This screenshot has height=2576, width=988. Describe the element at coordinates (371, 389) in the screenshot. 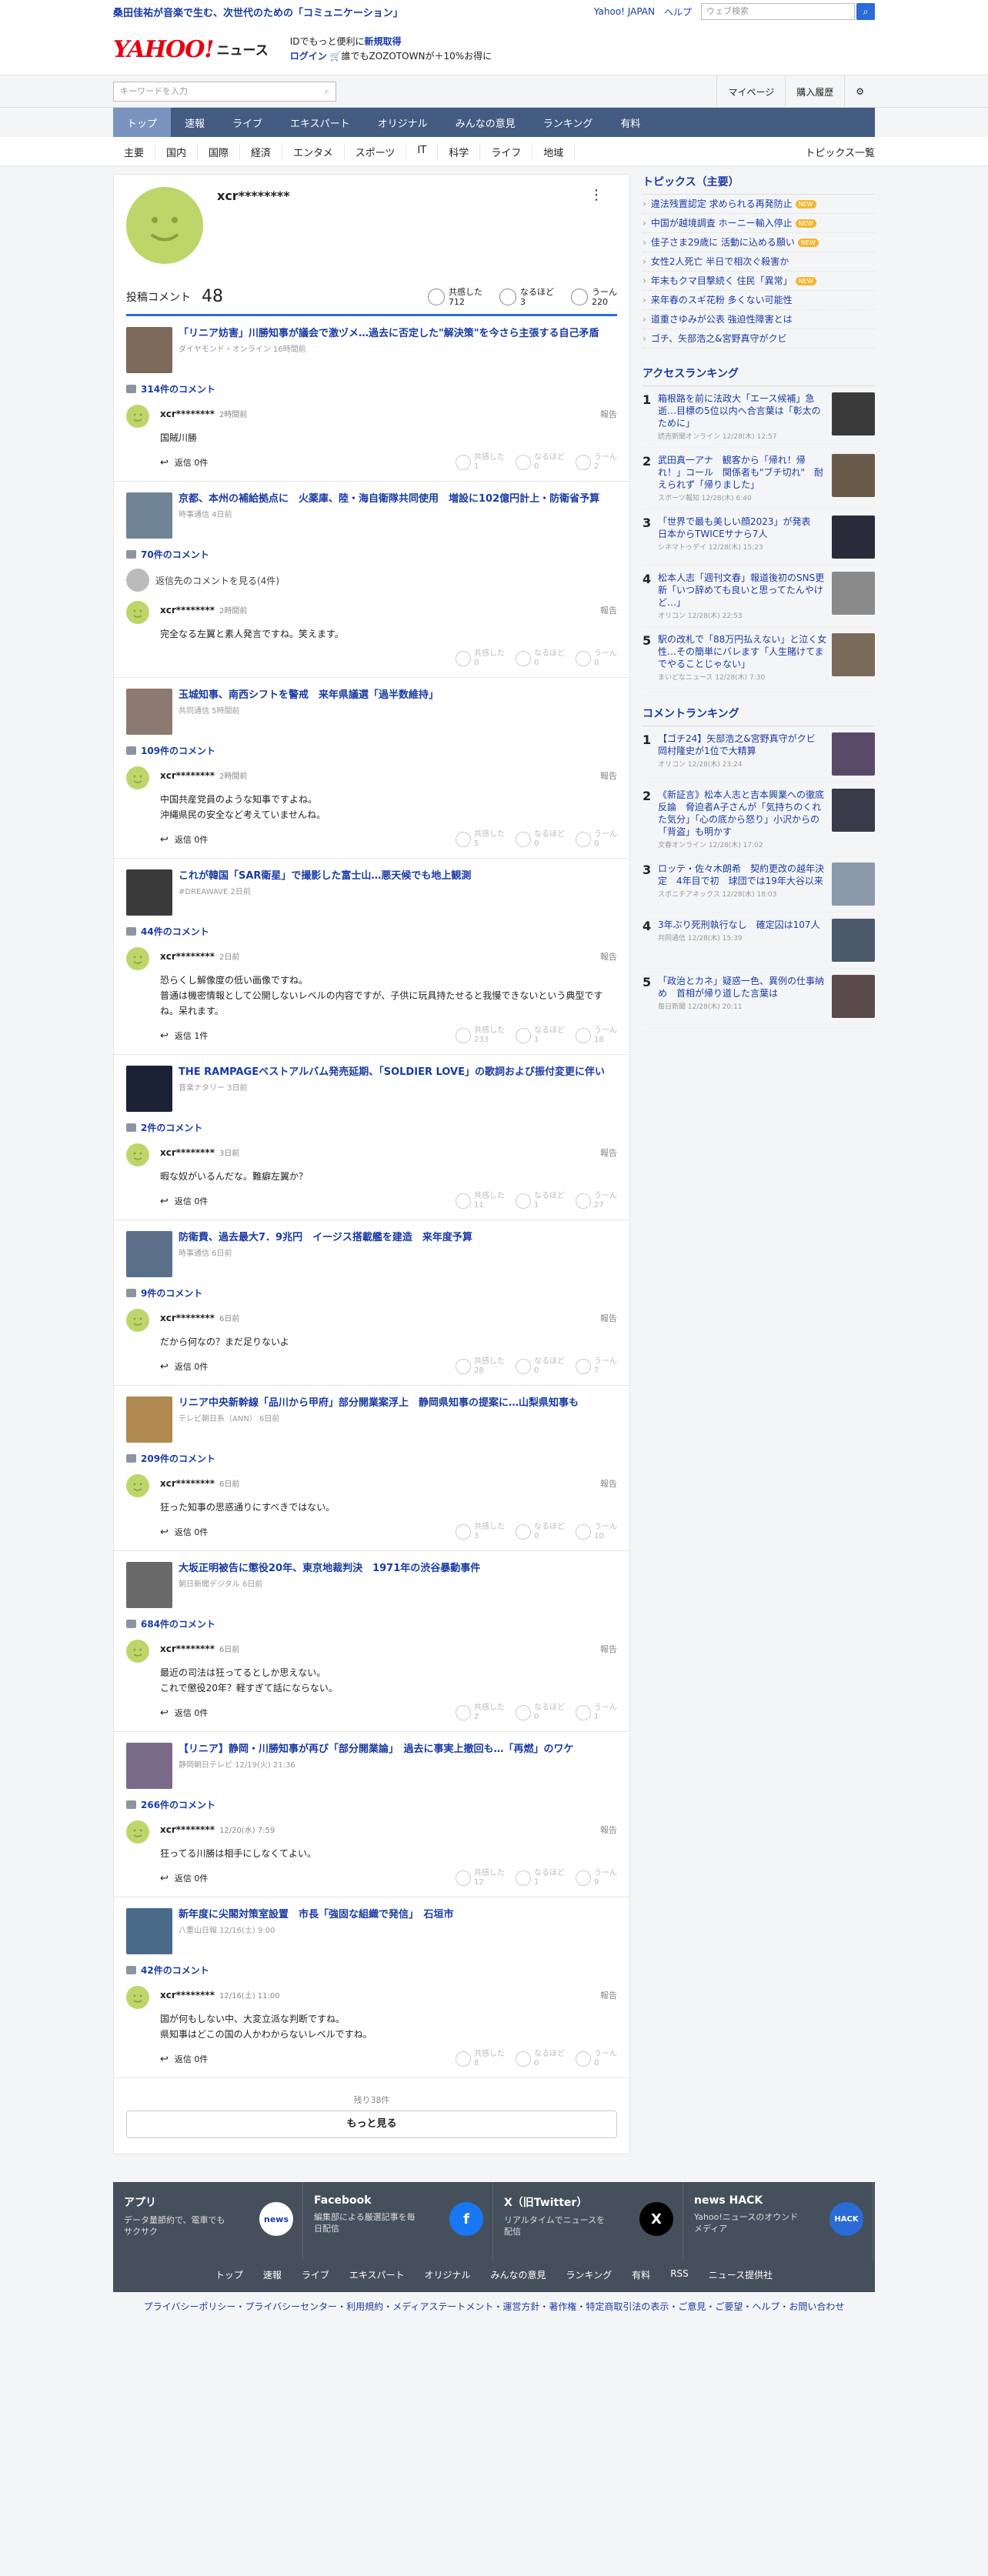

I see `comment-count-link: 314件のコメント` at that location.